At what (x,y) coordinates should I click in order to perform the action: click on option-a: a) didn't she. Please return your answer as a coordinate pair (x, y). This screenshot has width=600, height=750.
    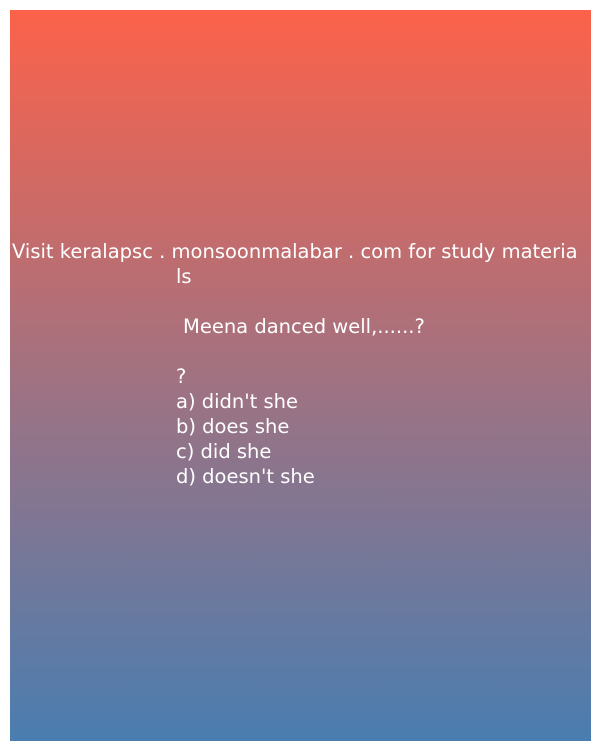
    Looking at the image, I should click on (237, 401).